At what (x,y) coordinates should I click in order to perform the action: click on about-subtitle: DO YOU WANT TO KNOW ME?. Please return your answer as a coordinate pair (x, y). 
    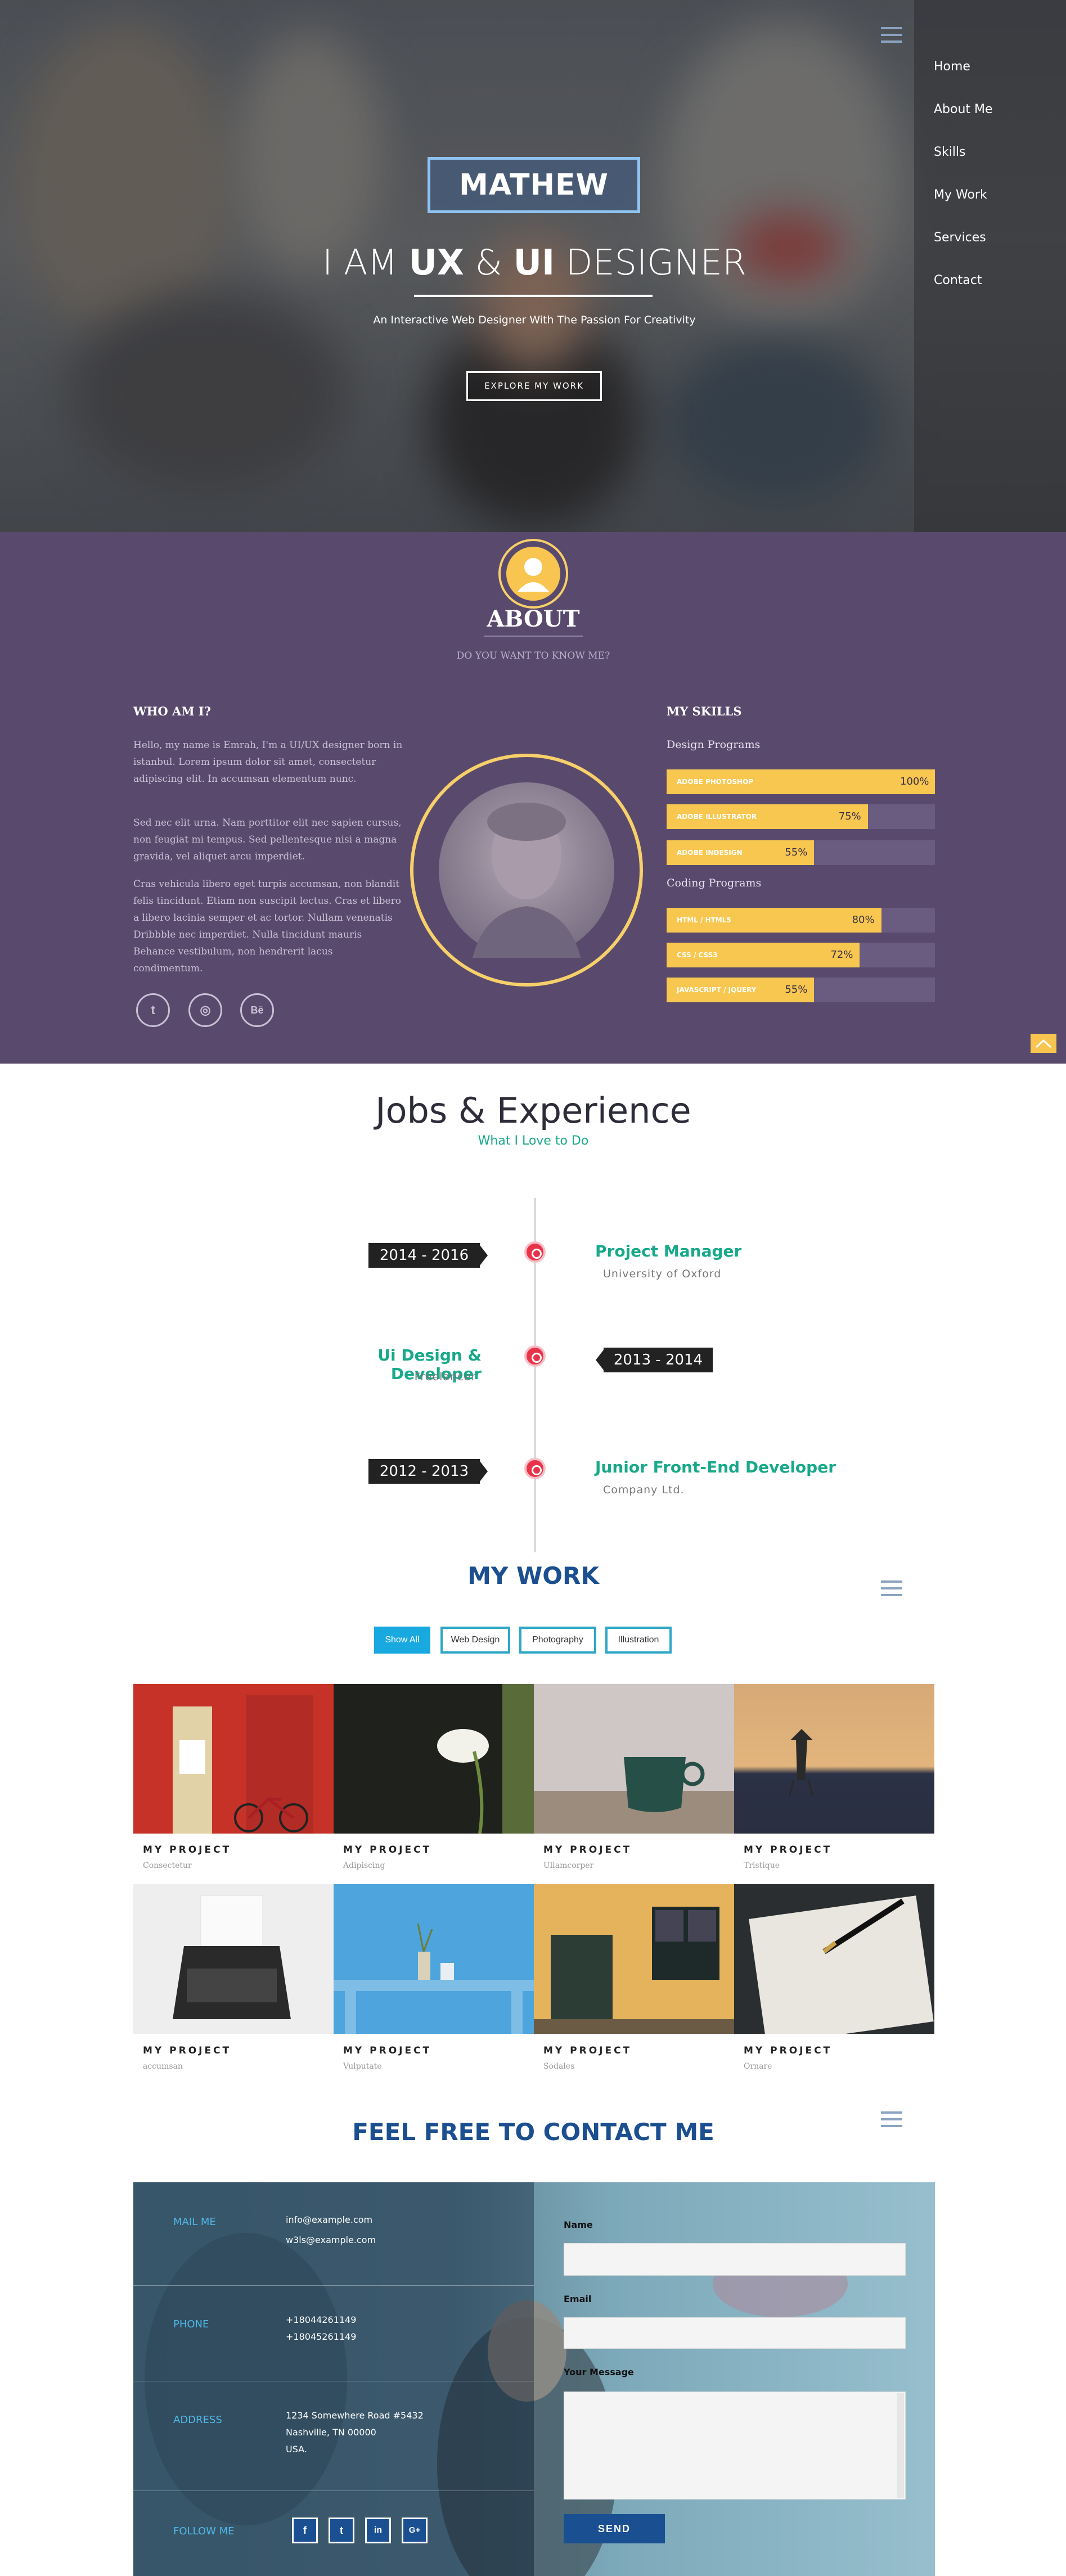
    Looking at the image, I should click on (533, 656).